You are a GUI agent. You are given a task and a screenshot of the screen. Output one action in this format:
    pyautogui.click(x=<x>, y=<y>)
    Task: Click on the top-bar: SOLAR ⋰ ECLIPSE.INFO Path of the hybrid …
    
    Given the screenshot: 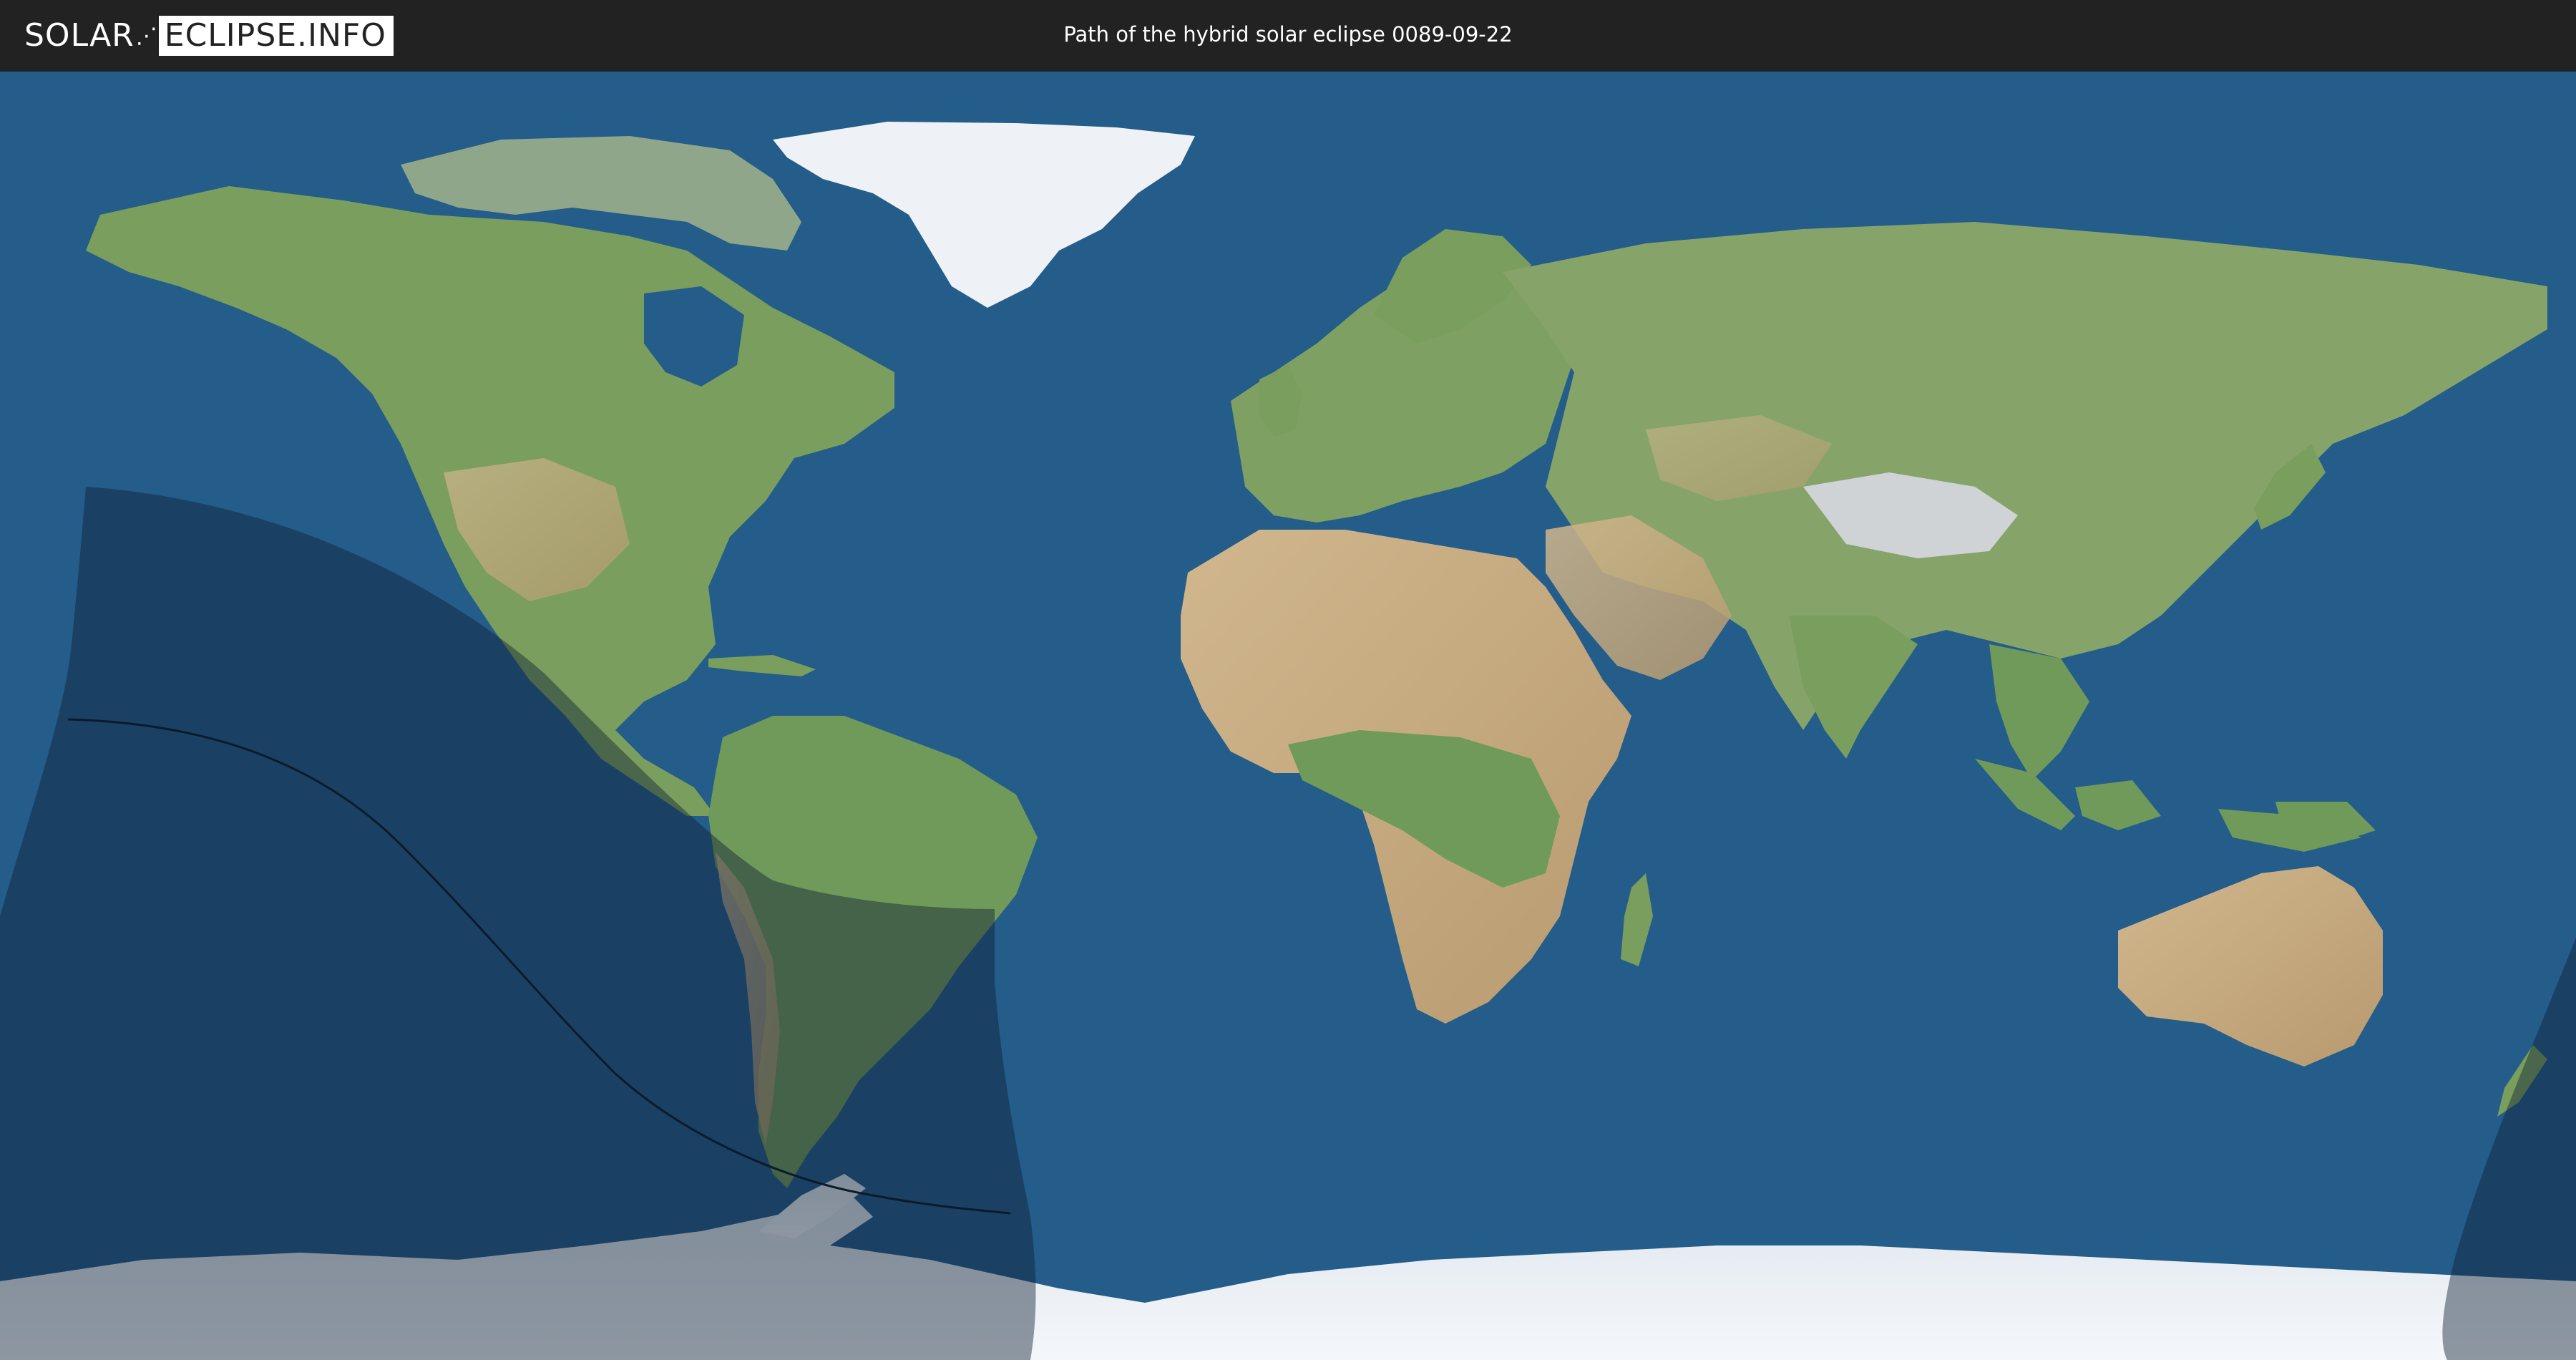 What is the action you would take?
    pyautogui.click(x=1288, y=36)
    